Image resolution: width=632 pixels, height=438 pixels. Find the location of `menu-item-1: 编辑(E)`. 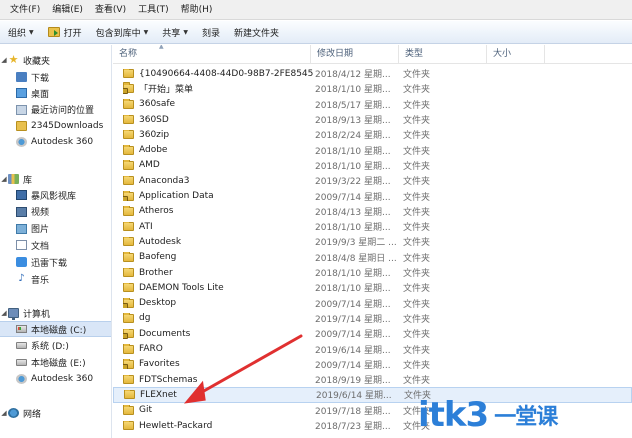

menu-item-1: 编辑(E) is located at coordinates (67, 10).